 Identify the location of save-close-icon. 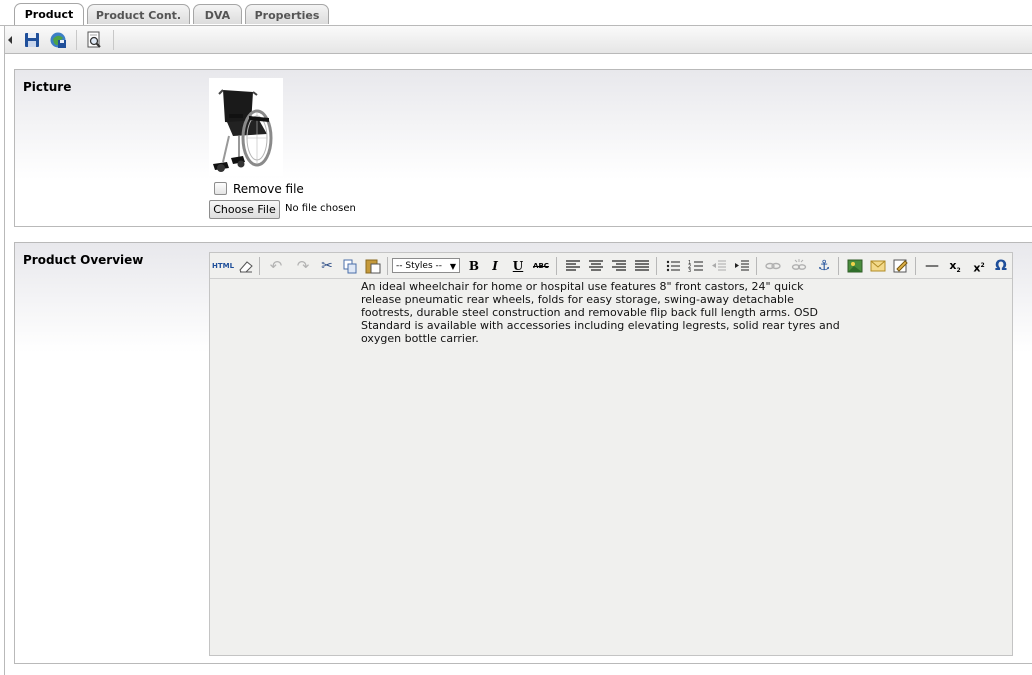
(58, 40).